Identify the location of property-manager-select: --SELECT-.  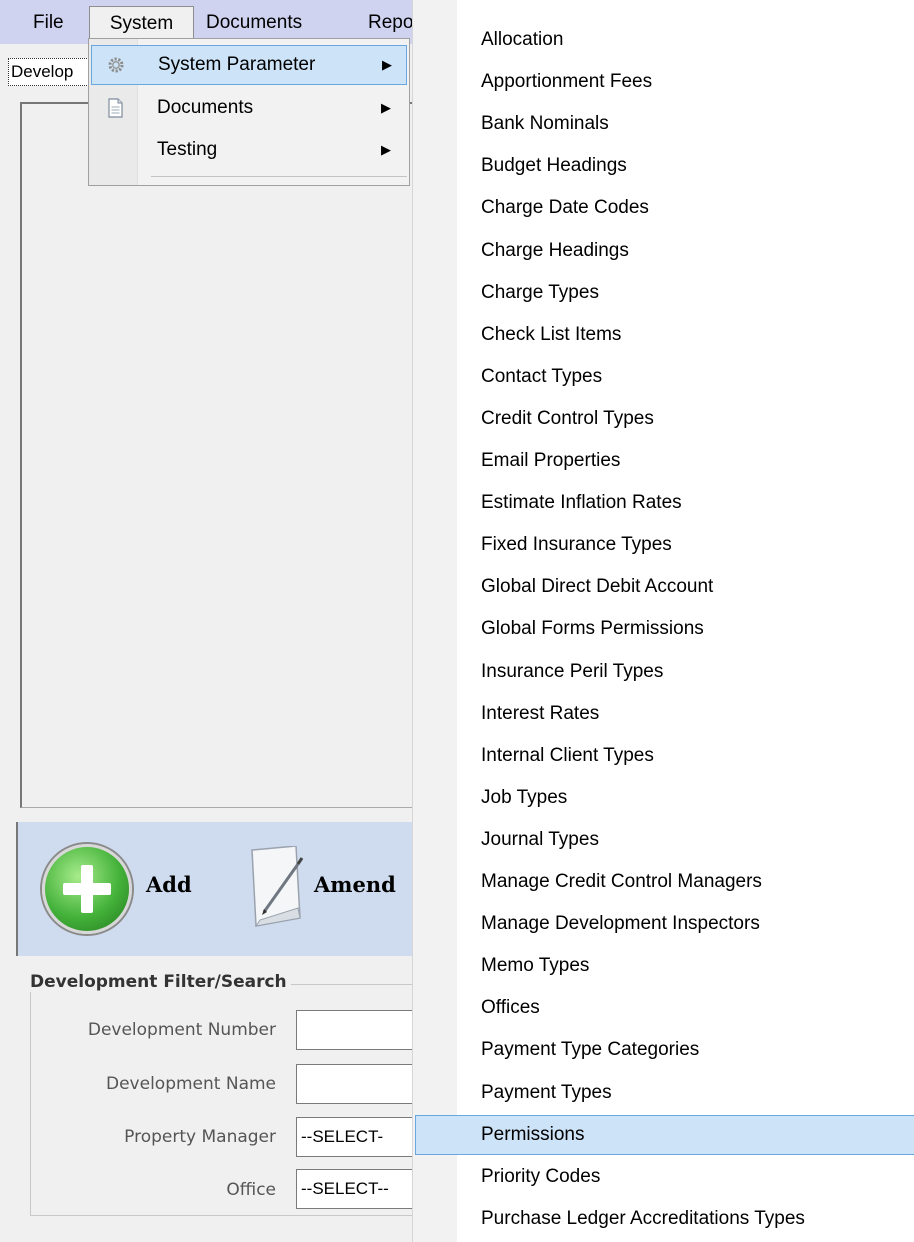
(358, 1137).